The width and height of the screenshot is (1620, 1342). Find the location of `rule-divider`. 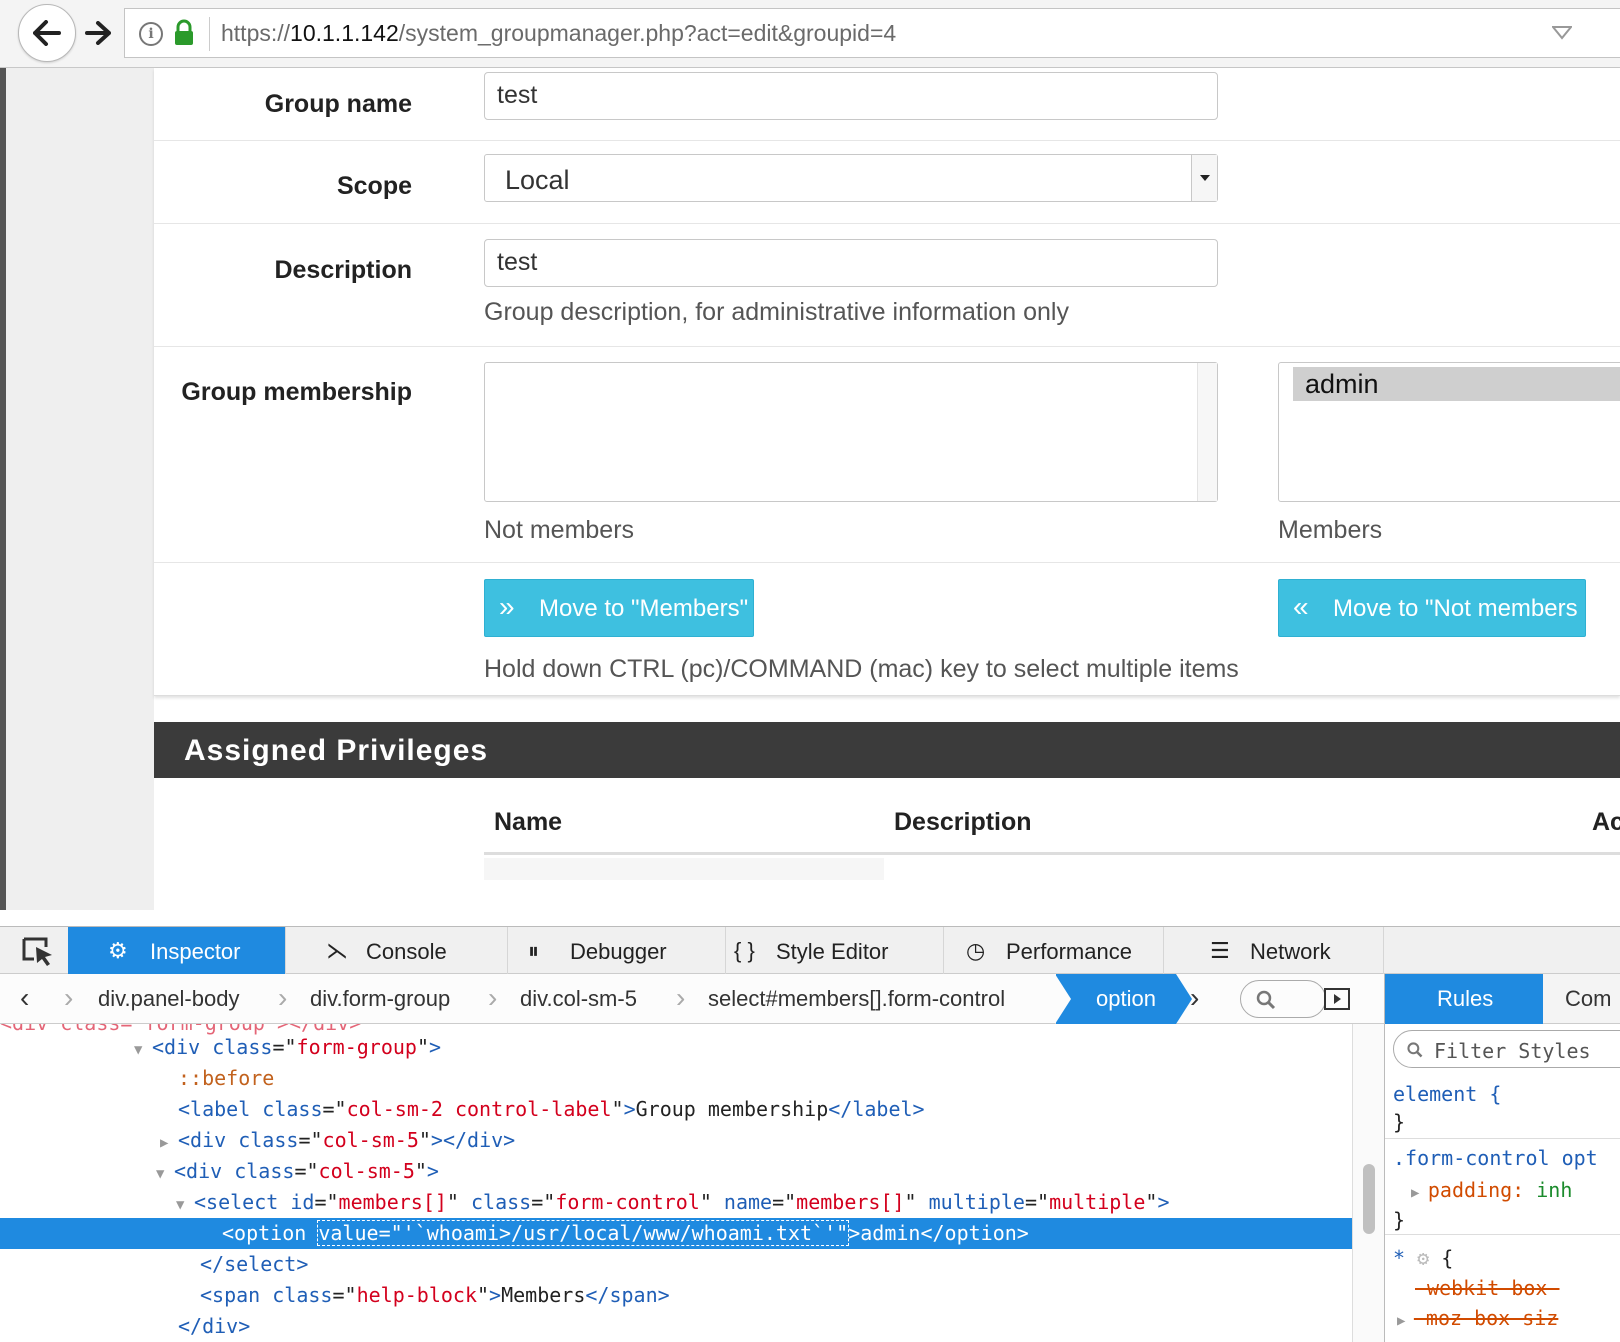

rule-divider is located at coordinates (1502, 1138).